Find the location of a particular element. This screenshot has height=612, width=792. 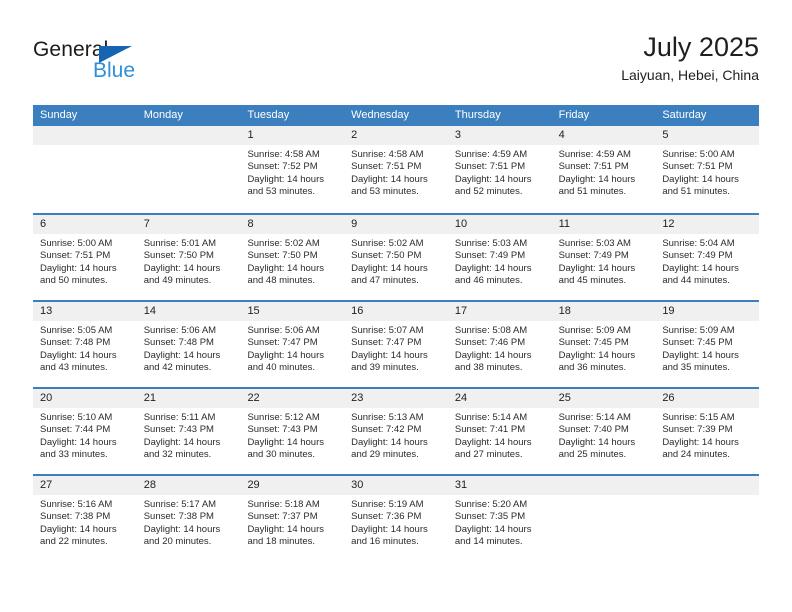

sunrise-time: Sunrise: 5:18 AM is located at coordinates (283, 504).